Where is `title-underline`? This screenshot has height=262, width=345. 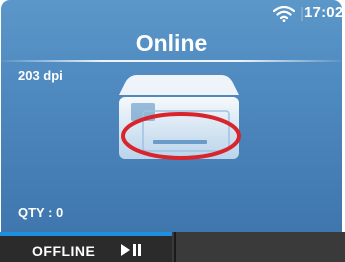 title-underline is located at coordinates (171, 61).